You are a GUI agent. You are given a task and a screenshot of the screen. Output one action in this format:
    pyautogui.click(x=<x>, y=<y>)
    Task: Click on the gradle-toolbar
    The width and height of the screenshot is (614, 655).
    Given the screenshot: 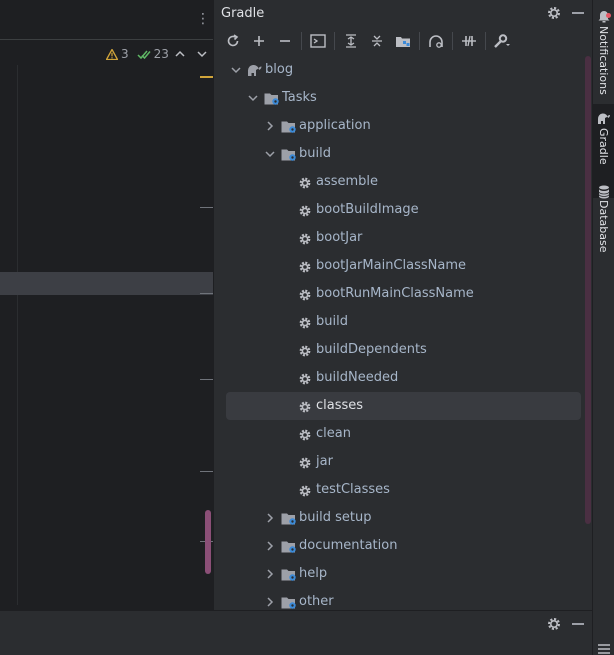 What is the action you would take?
    pyautogui.click(x=403, y=41)
    